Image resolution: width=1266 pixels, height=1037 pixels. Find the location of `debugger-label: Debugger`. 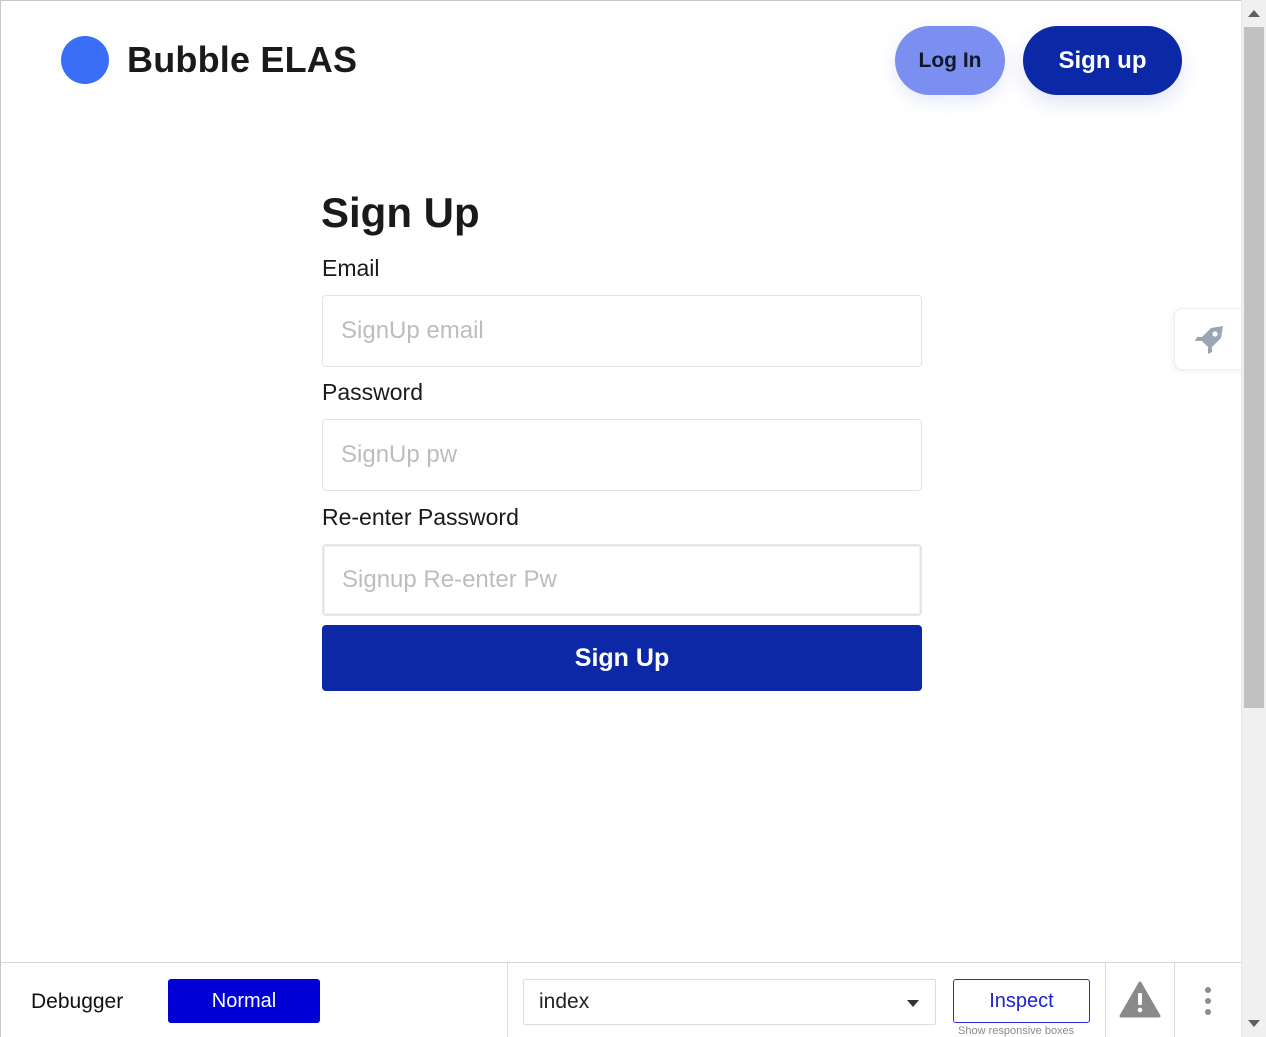

debugger-label: Debugger is located at coordinates (77, 1001).